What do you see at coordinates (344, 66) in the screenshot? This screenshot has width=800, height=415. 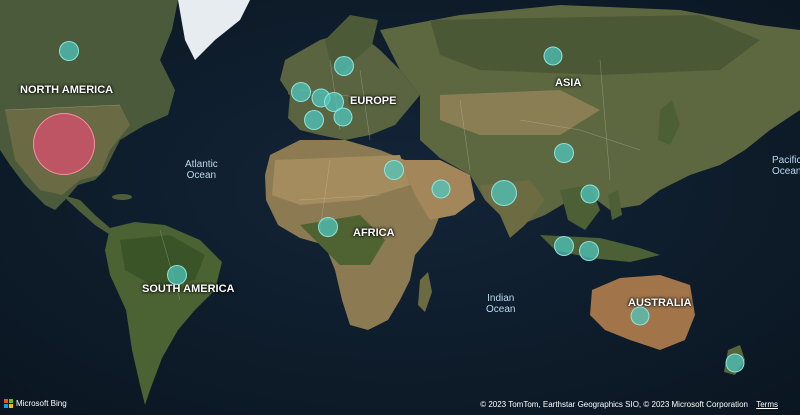 I see `bubble-scandinavia` at bounding box center [344, 66].